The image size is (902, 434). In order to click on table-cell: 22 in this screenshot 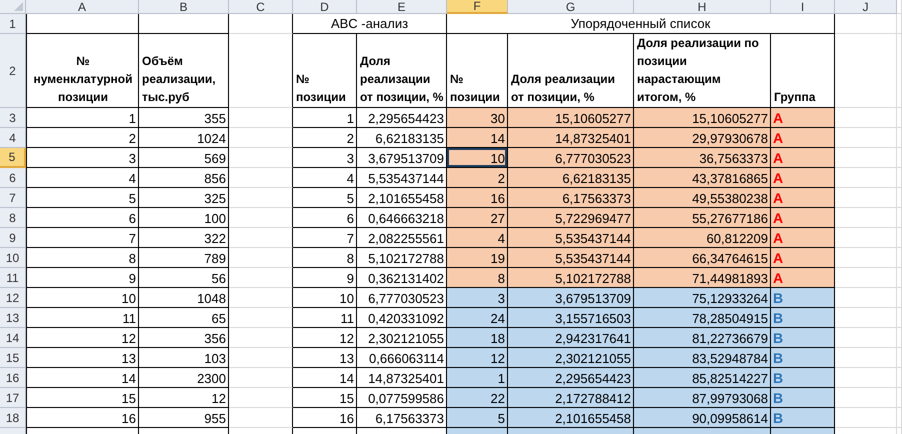, I will do `click(477, 398)`.